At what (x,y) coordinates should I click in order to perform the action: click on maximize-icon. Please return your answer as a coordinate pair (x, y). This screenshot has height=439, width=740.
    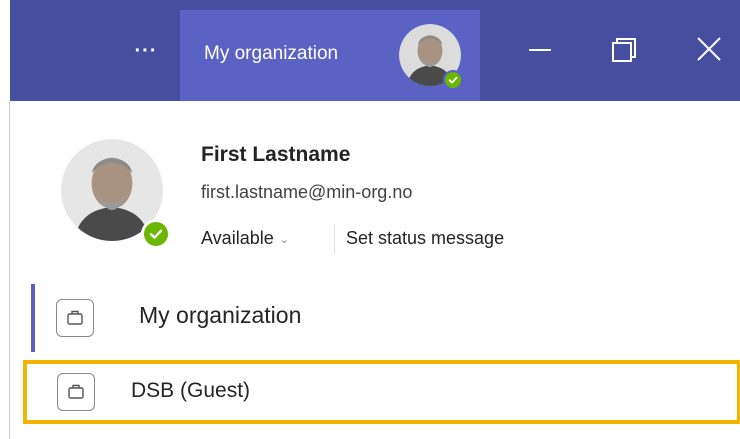
    Looking at the image, I should click on (624, 50).